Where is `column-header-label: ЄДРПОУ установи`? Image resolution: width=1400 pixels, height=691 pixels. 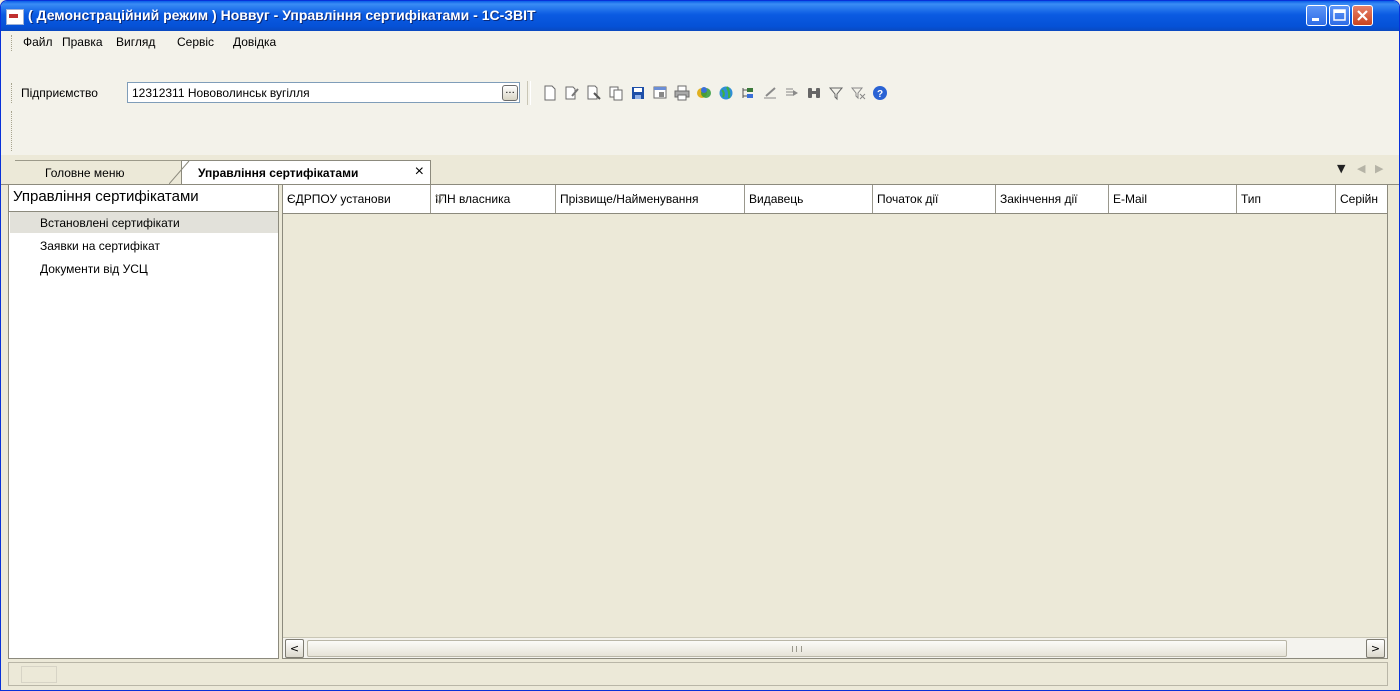
column-header-label: ЄДРПОУ установи is located at coordinates (339, 199).